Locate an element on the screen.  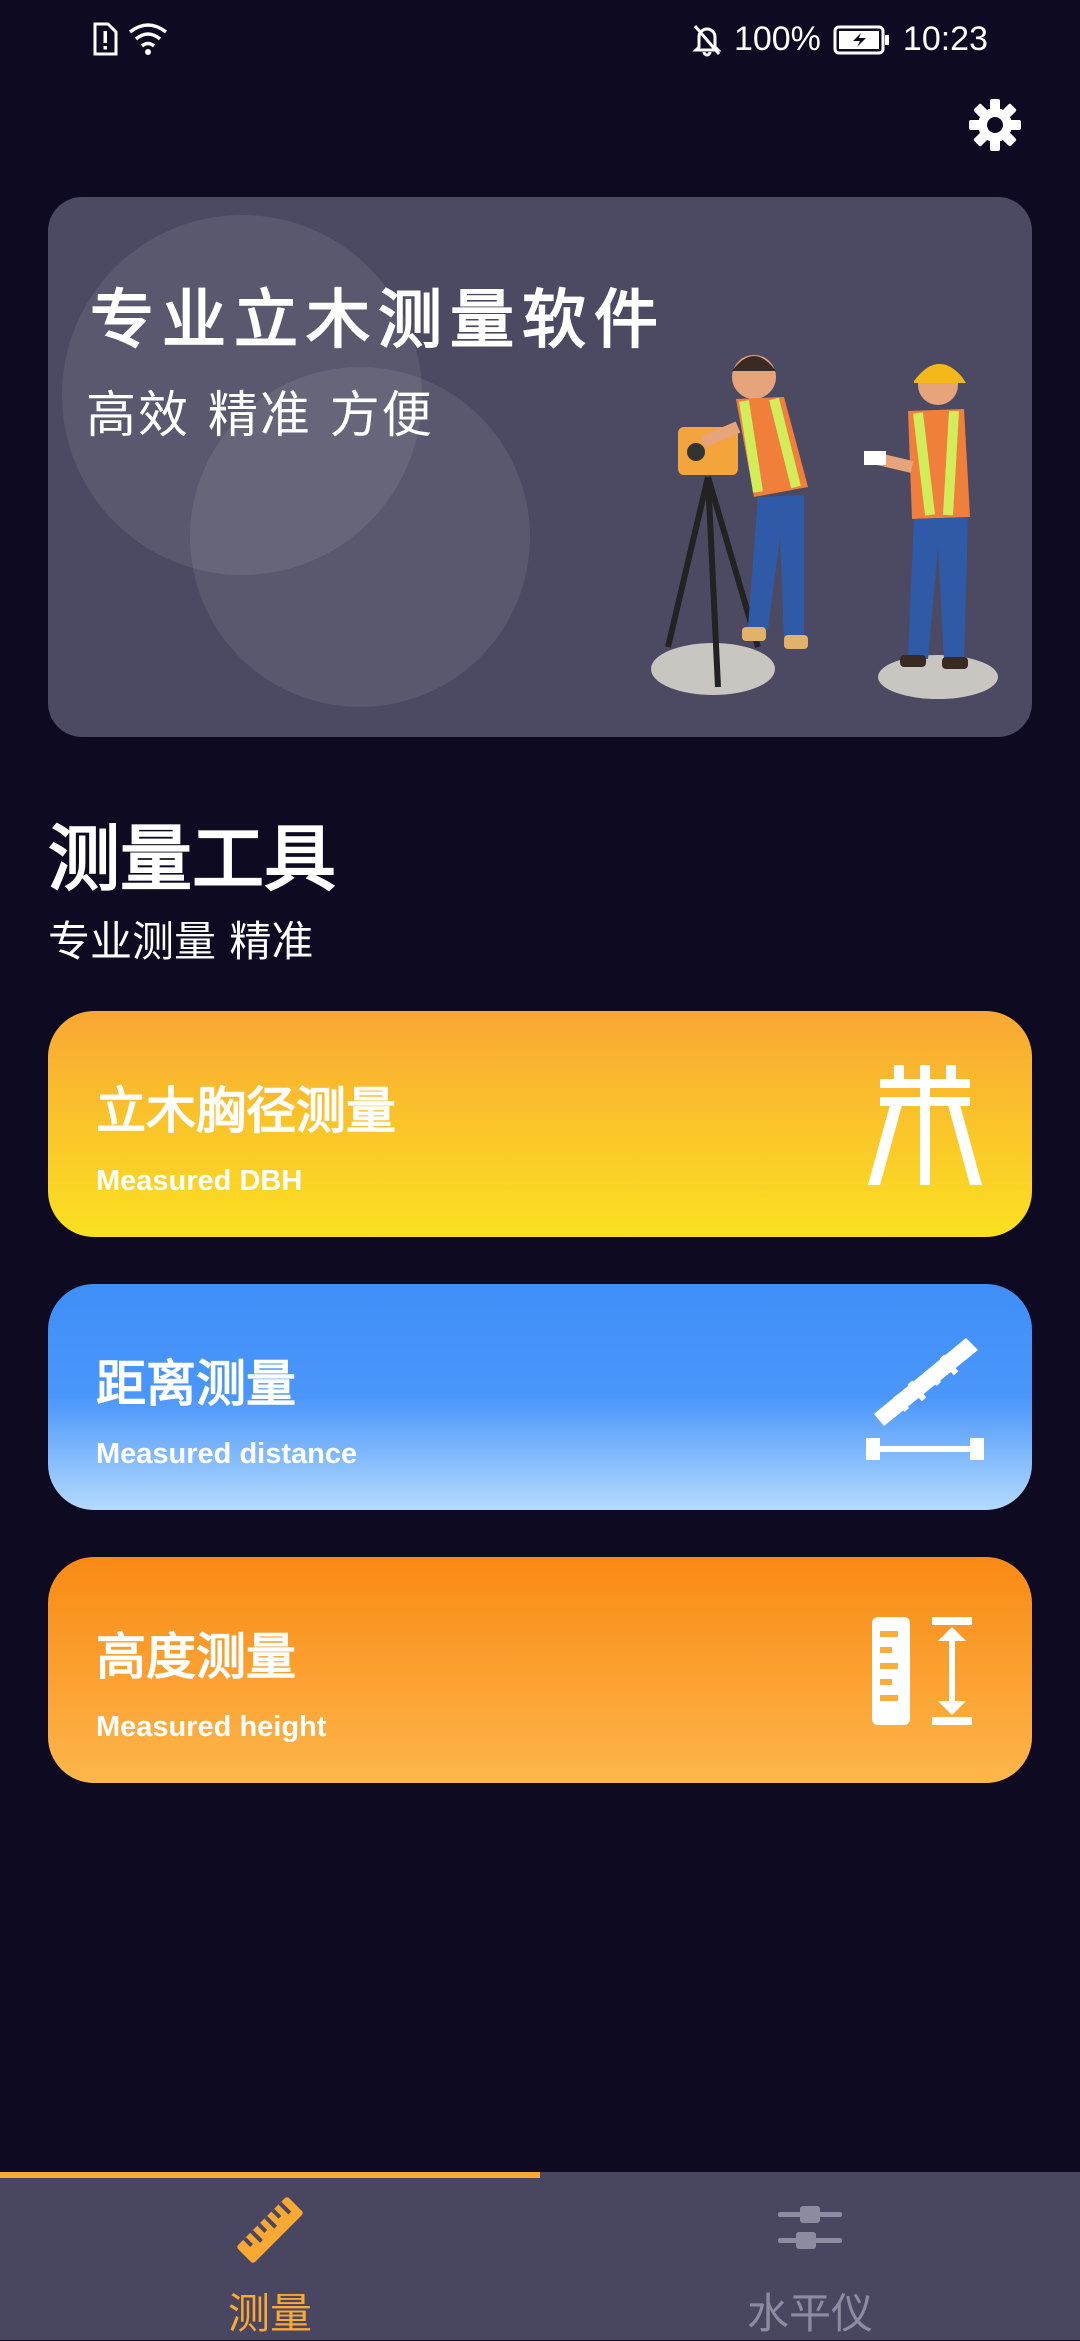
wifi-icon is located at coordinates (148, 39).